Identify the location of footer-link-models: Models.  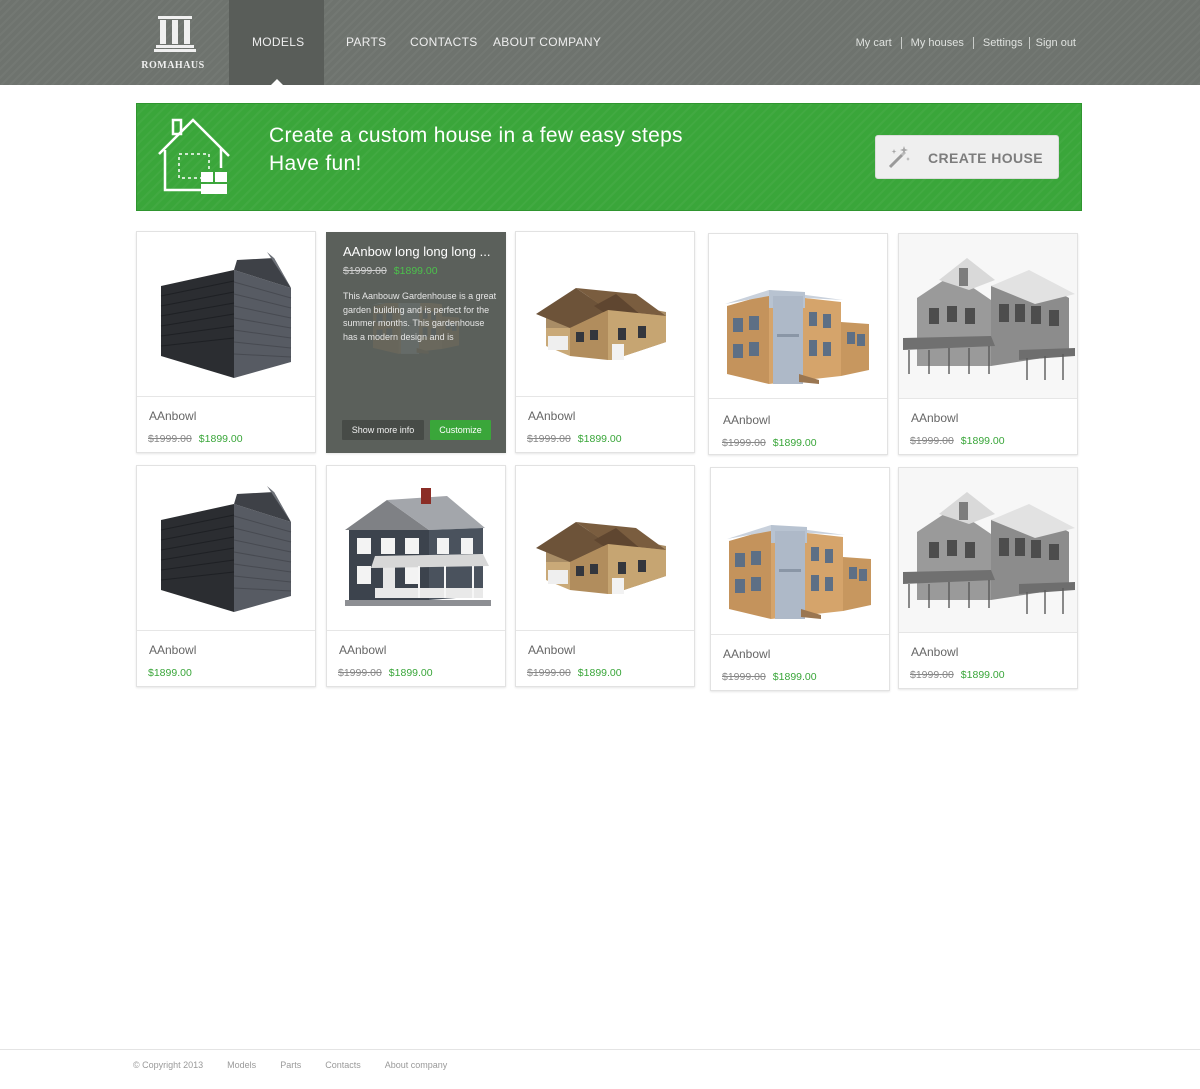
(241, 1065).